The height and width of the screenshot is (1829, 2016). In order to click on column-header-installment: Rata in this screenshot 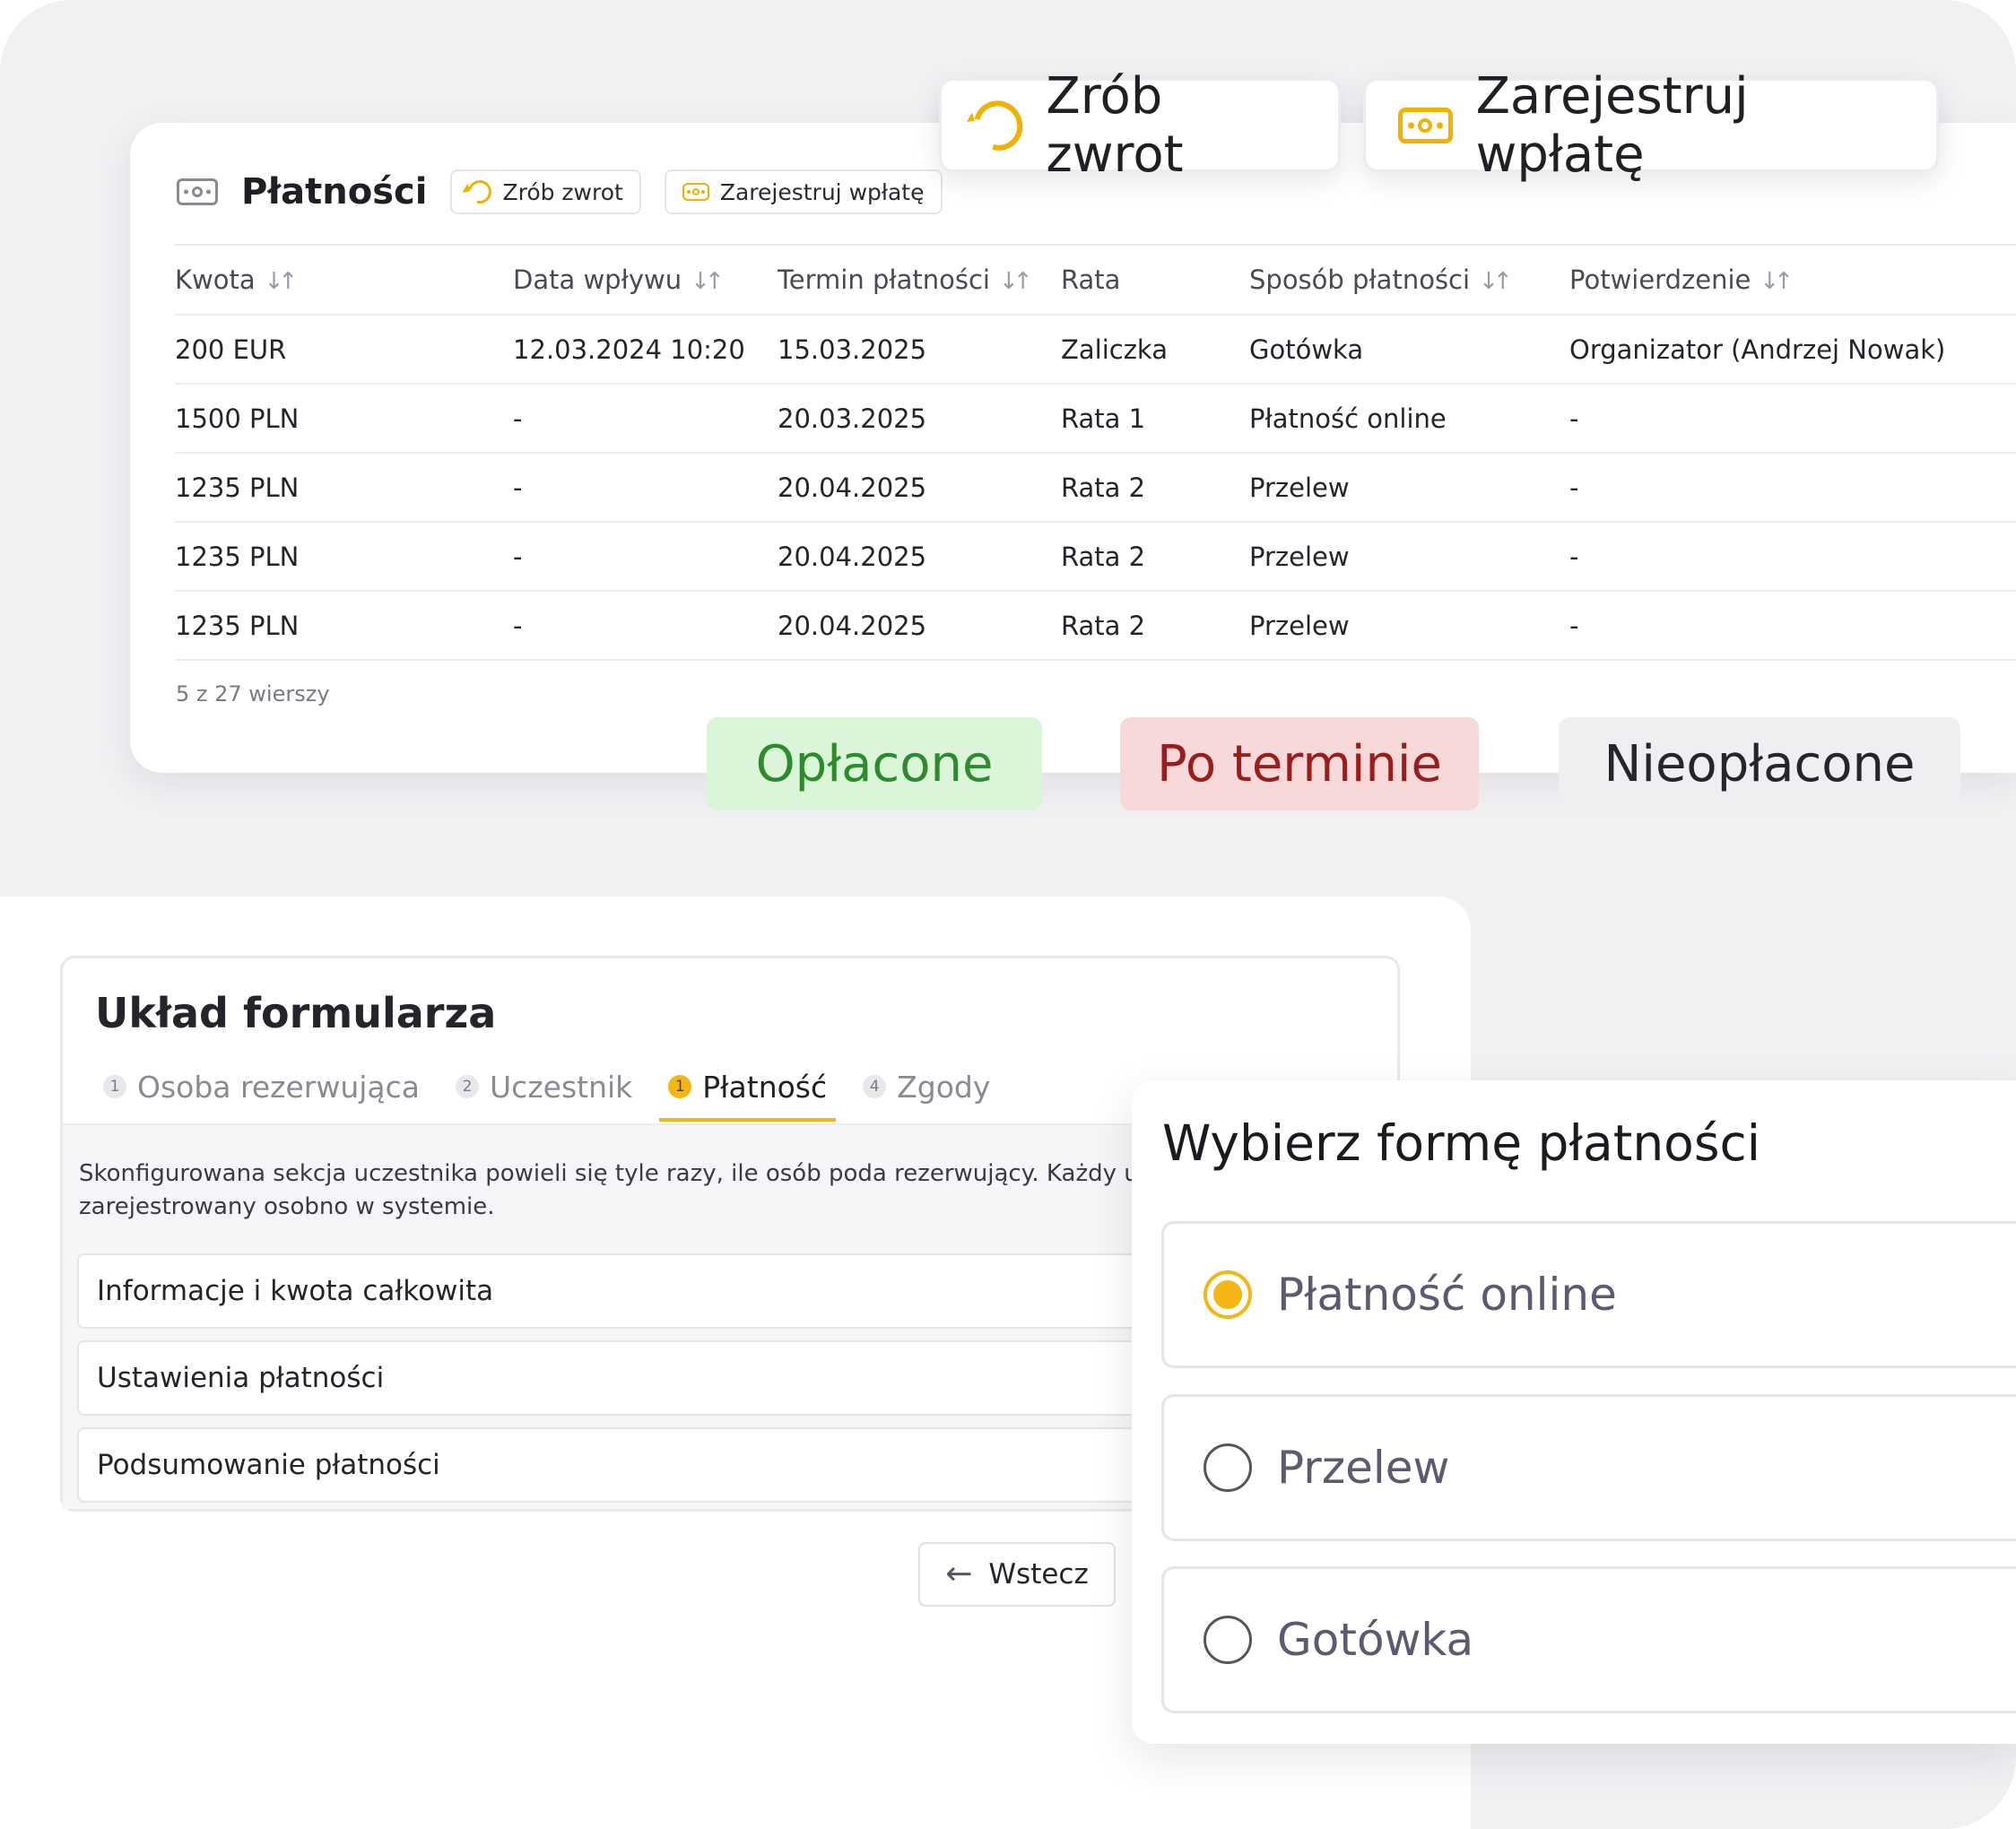, I will do `click(1091, 279)`.